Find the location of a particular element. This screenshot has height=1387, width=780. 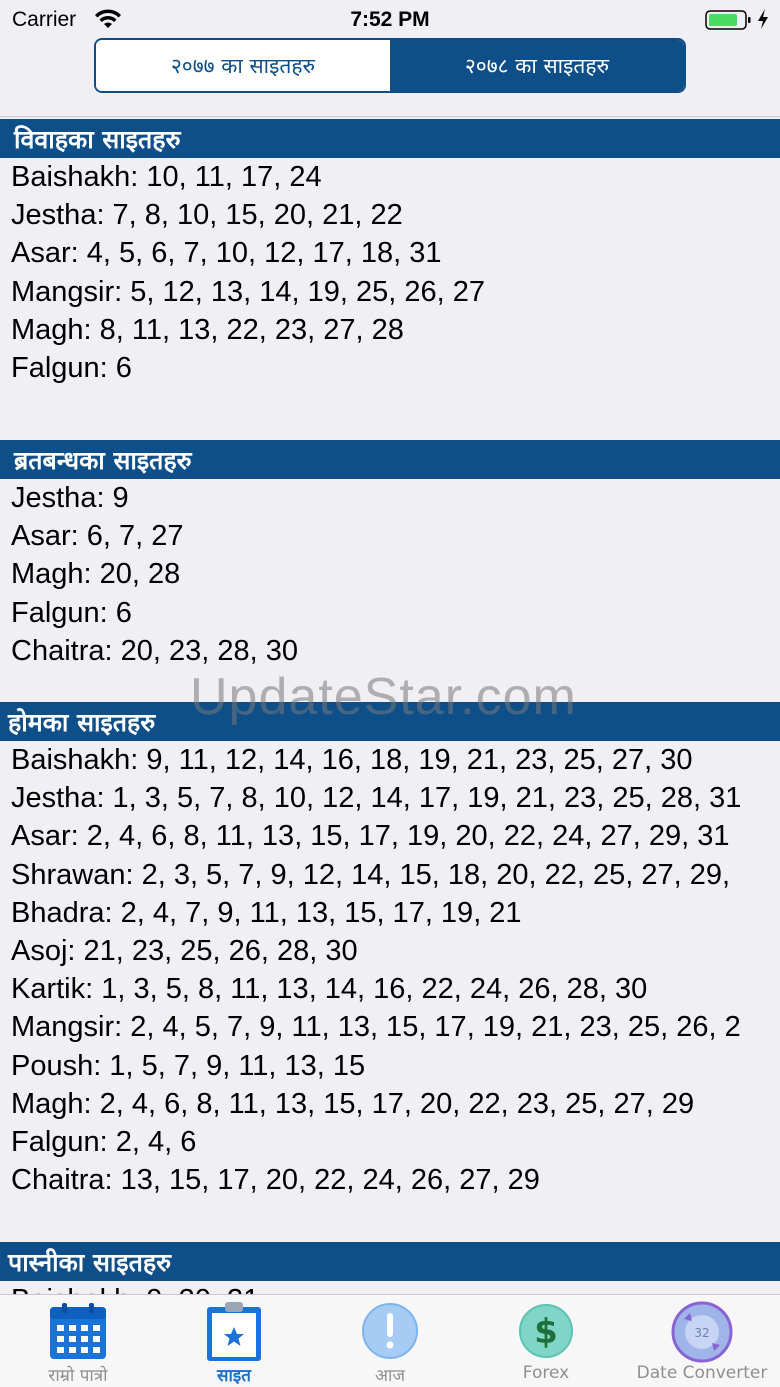

tab-label: आज is located at coordinates (390, 1376).